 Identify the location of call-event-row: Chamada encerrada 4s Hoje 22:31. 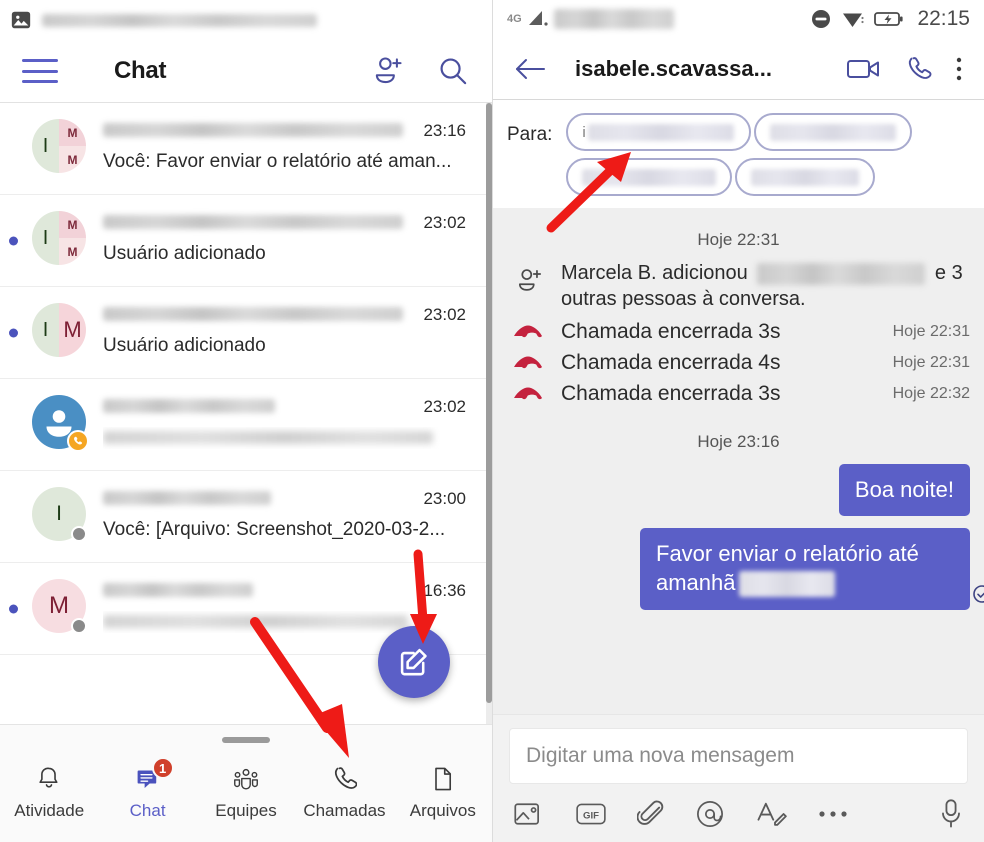
(741, 363).